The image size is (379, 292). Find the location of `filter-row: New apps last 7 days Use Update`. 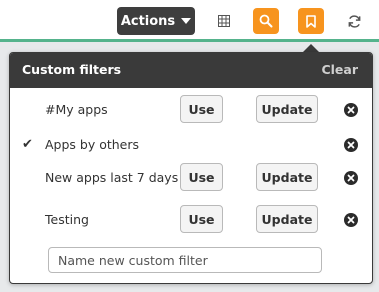

filter-row: New apps last 7 days Use Update is located at coordinates (191, 178).